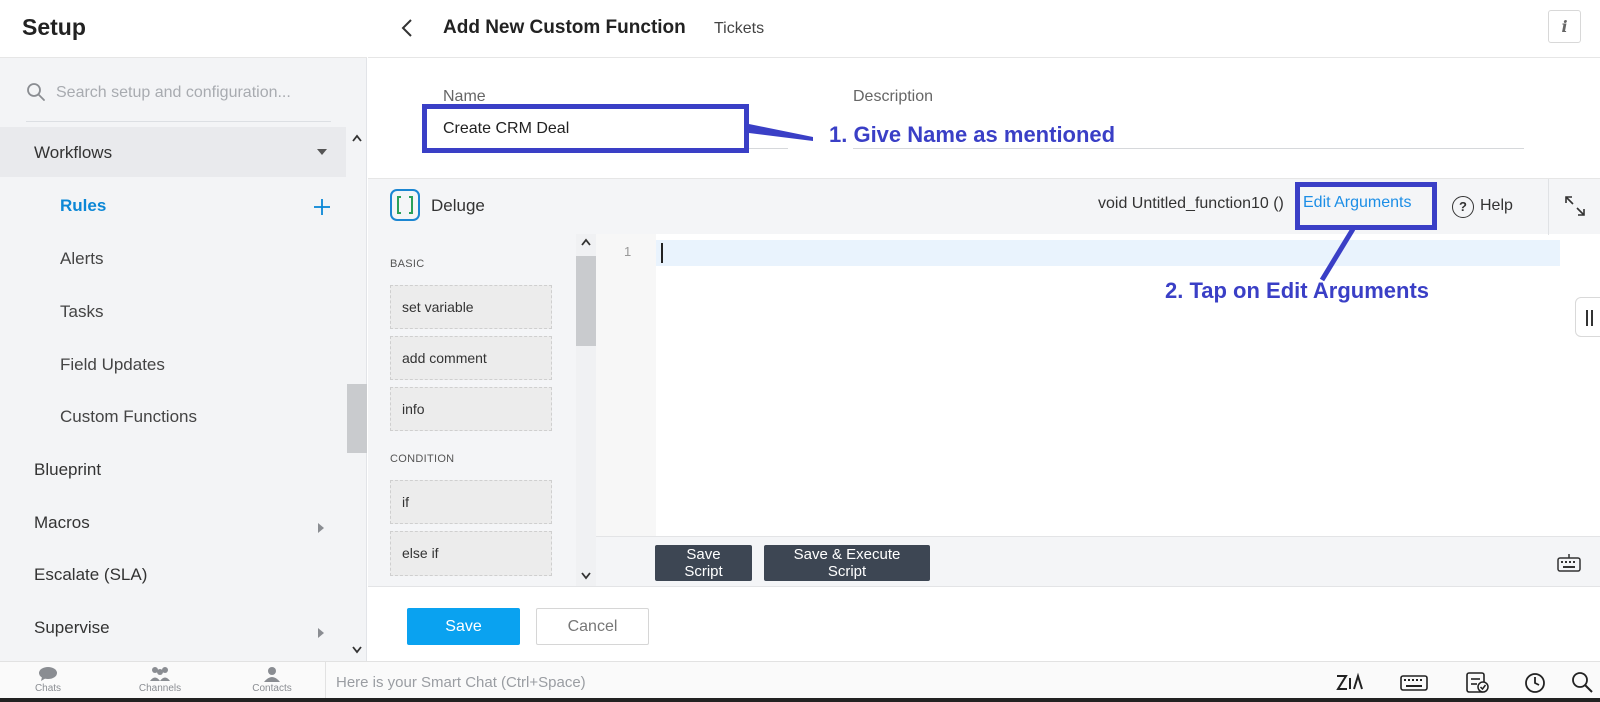 The height and width of the screenshot is (702, 1600). What do you see at coordinates (471, 502) in the screenshot?
I see `palette-item-if: if` at bounding box center [471, 502].